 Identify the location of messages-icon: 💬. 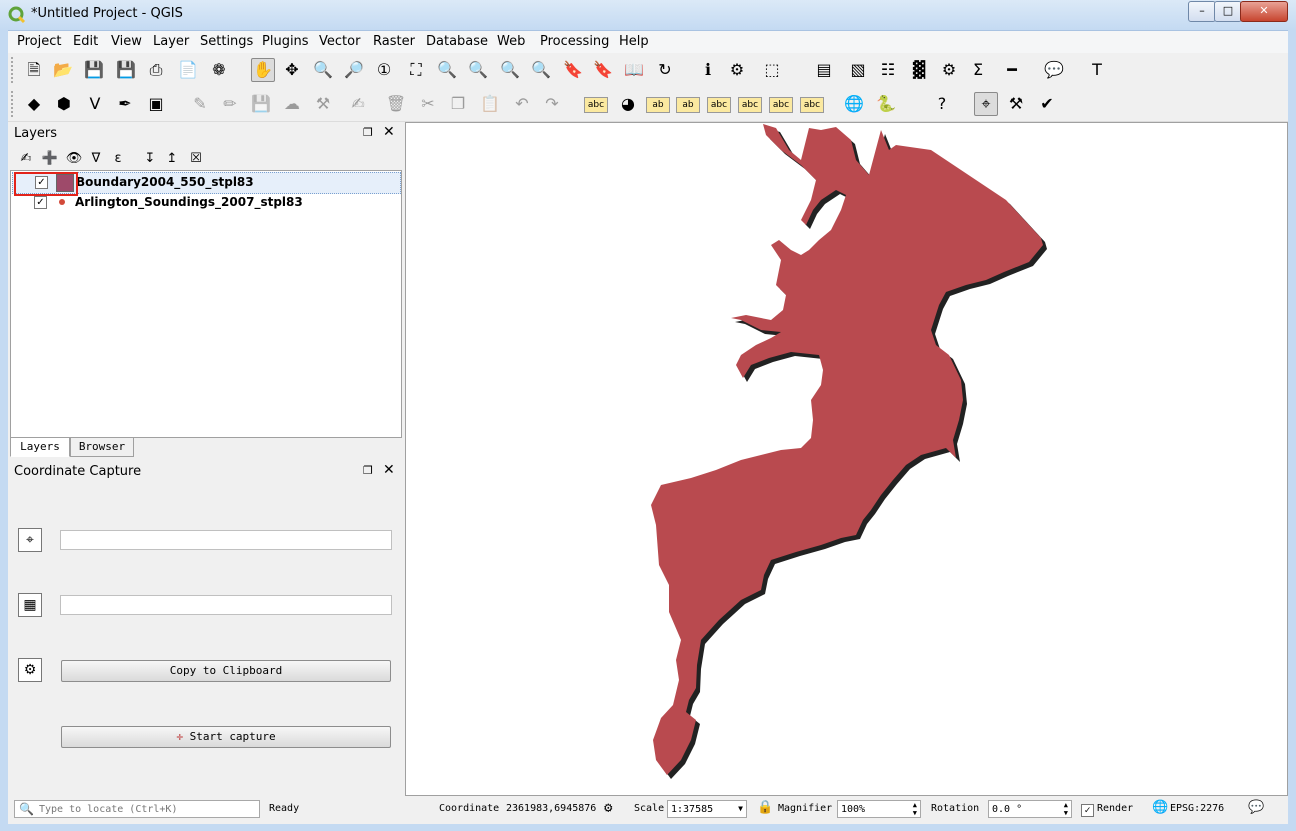
(1256, 807).